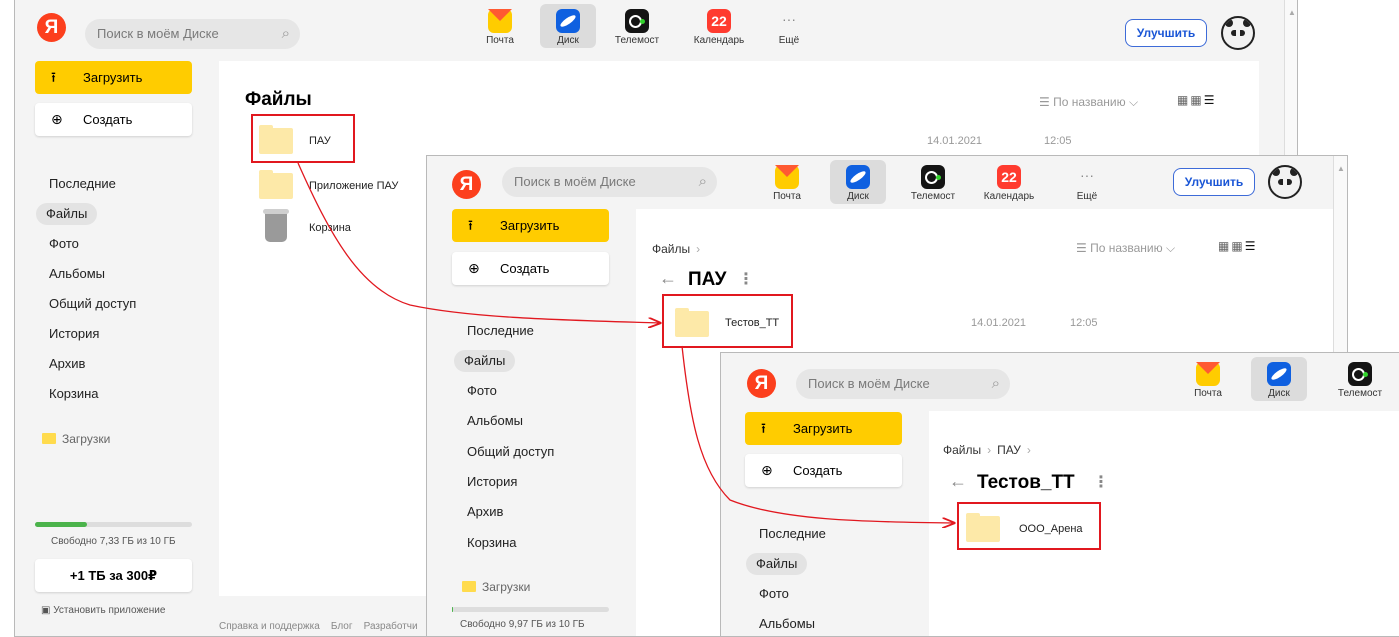 This screenshot has width=1399, height=637. What do you see at coordinates (999, 323) in the screenshot?
I see `item-date: 14.01.2021` at bounding box center [999, 323].